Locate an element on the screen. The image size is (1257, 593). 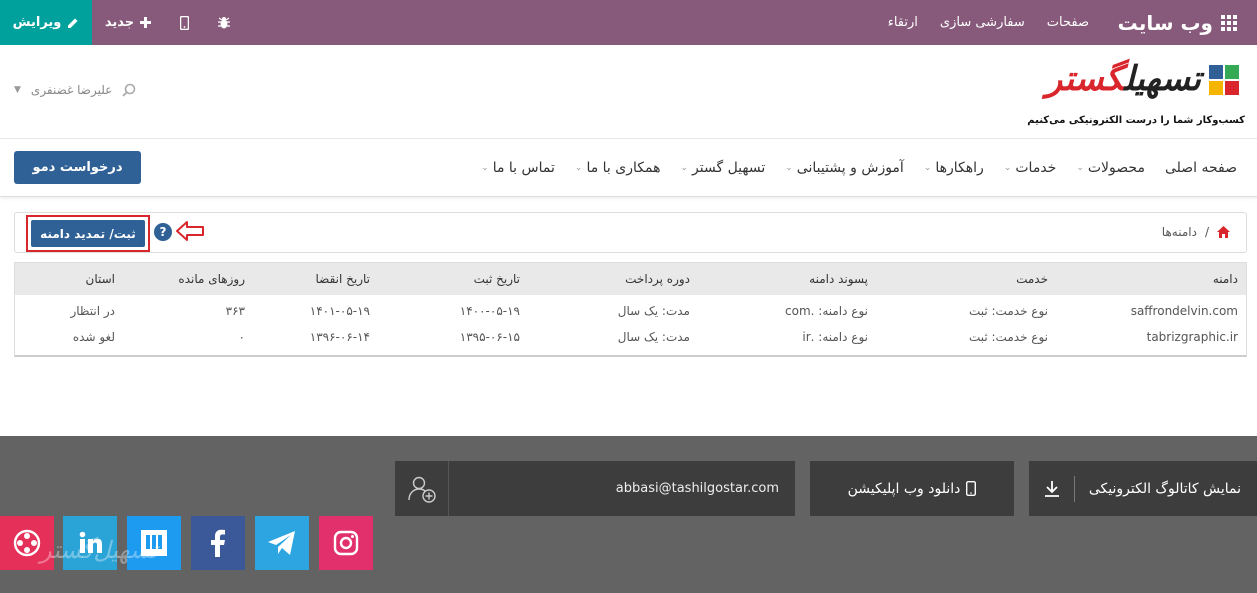
plus-icon is located at coordinates (146, 22).